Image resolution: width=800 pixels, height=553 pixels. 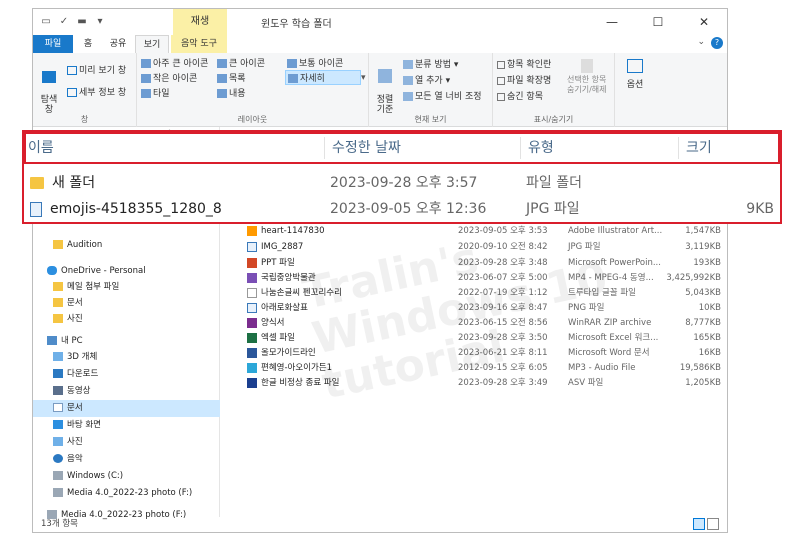 I want to click on options-group: 옵션, so click(x=635, y=90).